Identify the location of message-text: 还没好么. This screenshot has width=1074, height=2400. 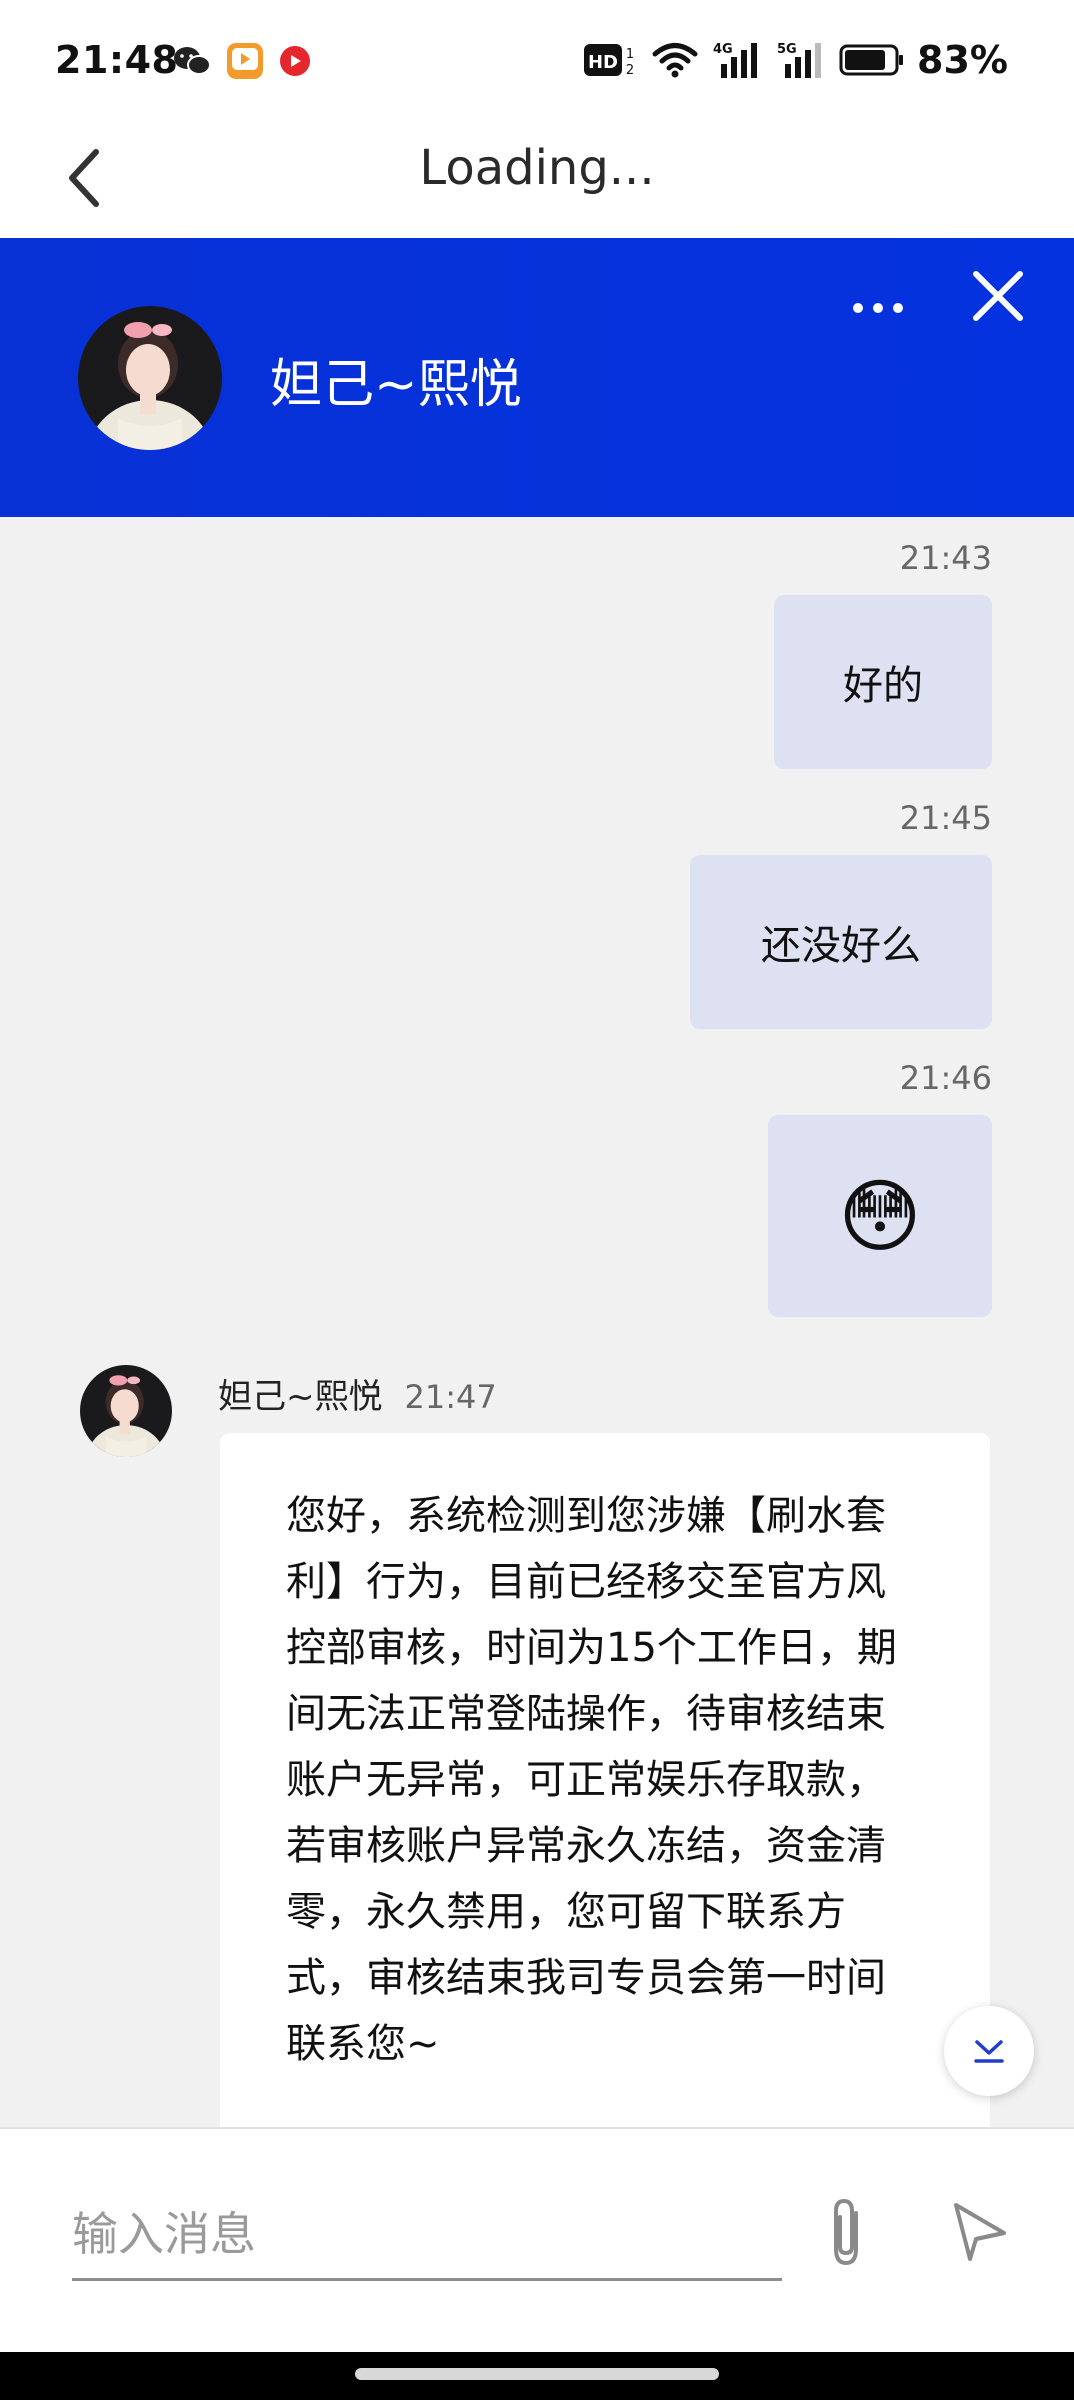
(841, 946).